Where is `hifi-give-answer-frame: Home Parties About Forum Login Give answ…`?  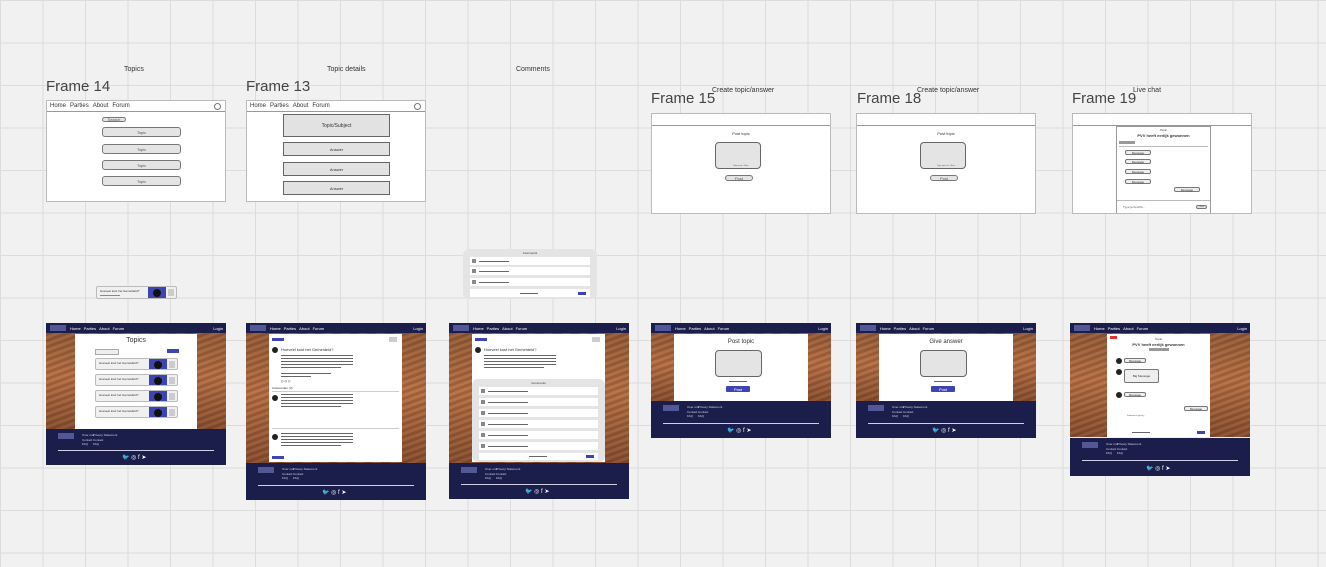
hifi-give-answer-frame: Home Parties About Forum Login Give answ… is located at coordinates (946, 380).